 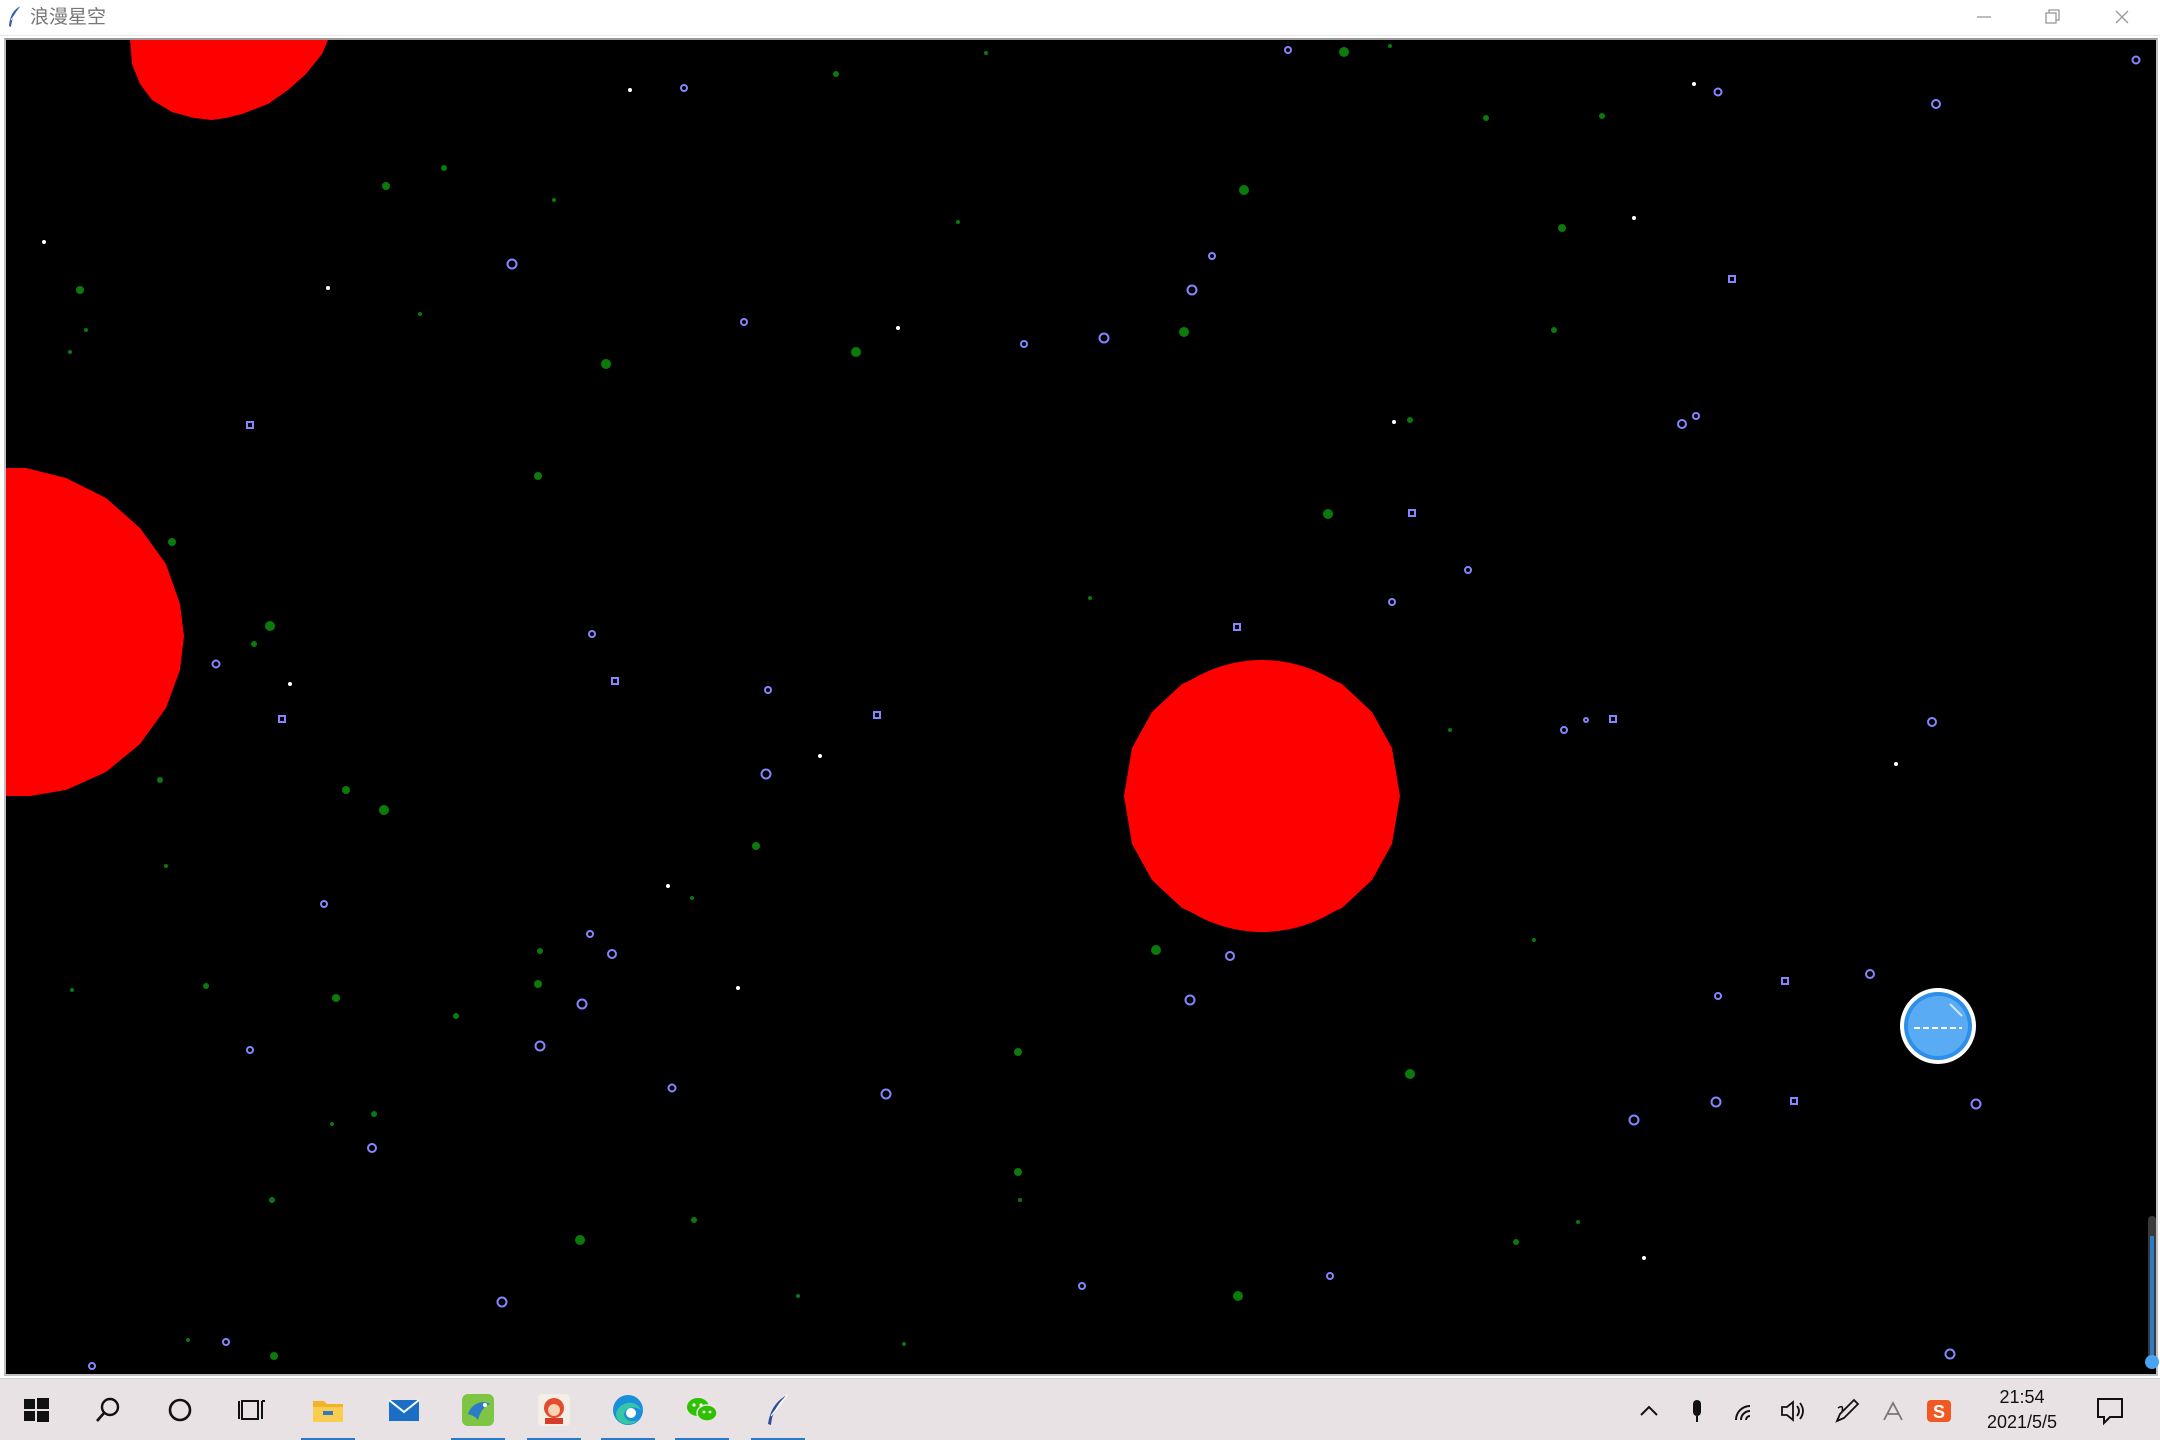 I want to click on clock-time: 21:54, so click(x=2022, y=1397).